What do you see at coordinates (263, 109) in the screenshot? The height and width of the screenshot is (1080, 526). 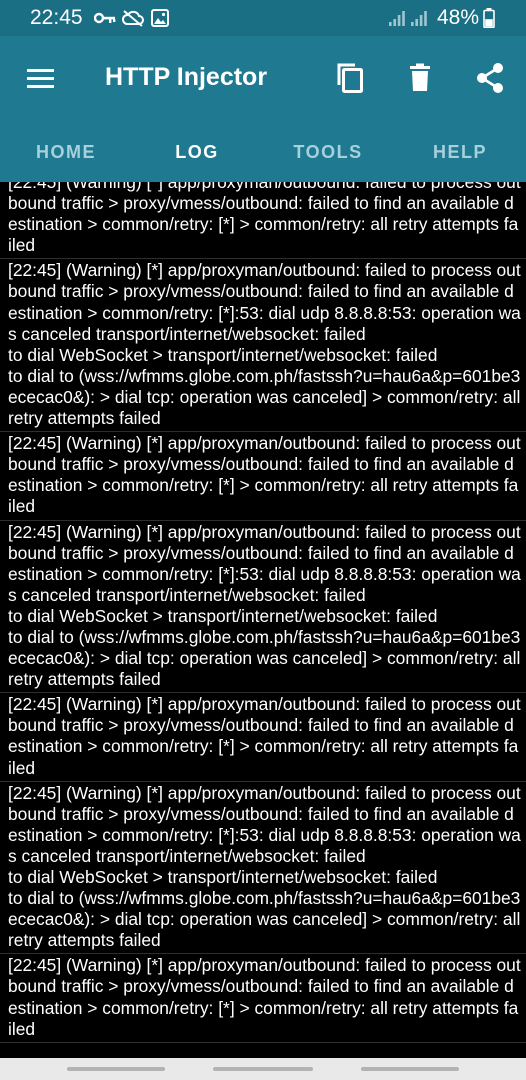 I see `app-bar: HTTP Injector HOME LOG TOOLS HELP` at bounding box center [263, 109].